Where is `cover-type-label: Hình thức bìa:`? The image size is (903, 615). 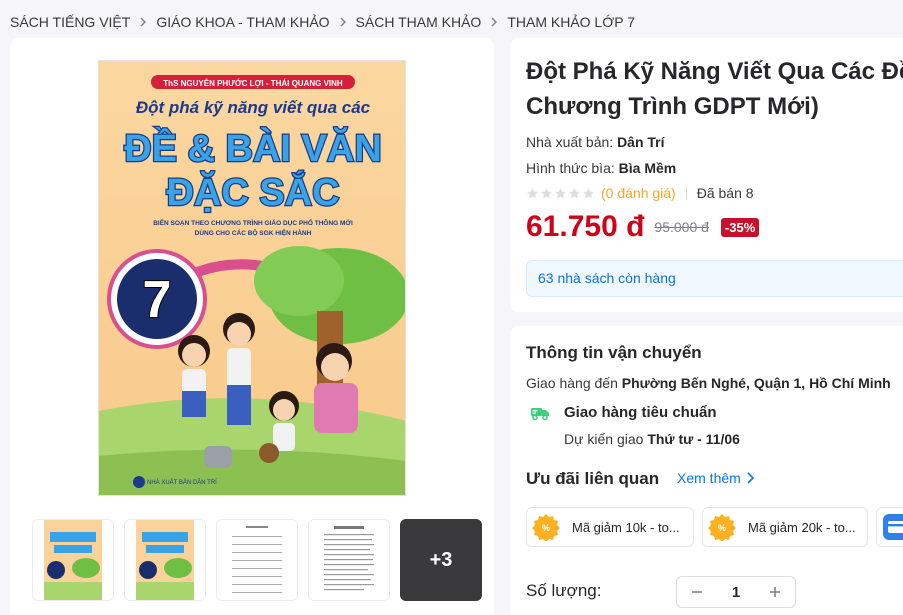 cover-type-label: Hình thức bìa: is located at coordinates (570, 168).